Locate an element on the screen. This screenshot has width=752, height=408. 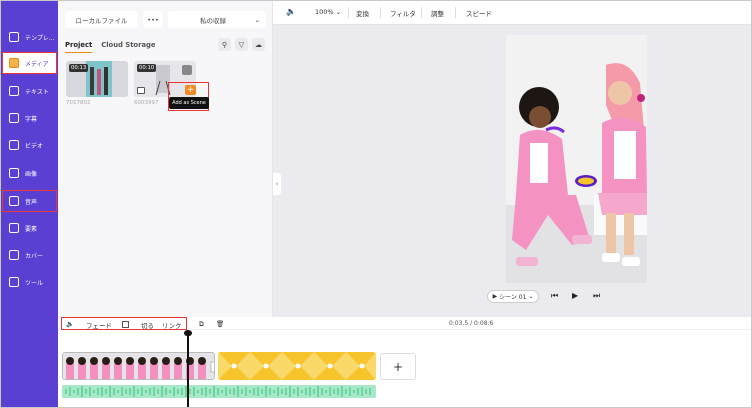
sidebar-item-media: メディア is located at coordinates (29, 63).